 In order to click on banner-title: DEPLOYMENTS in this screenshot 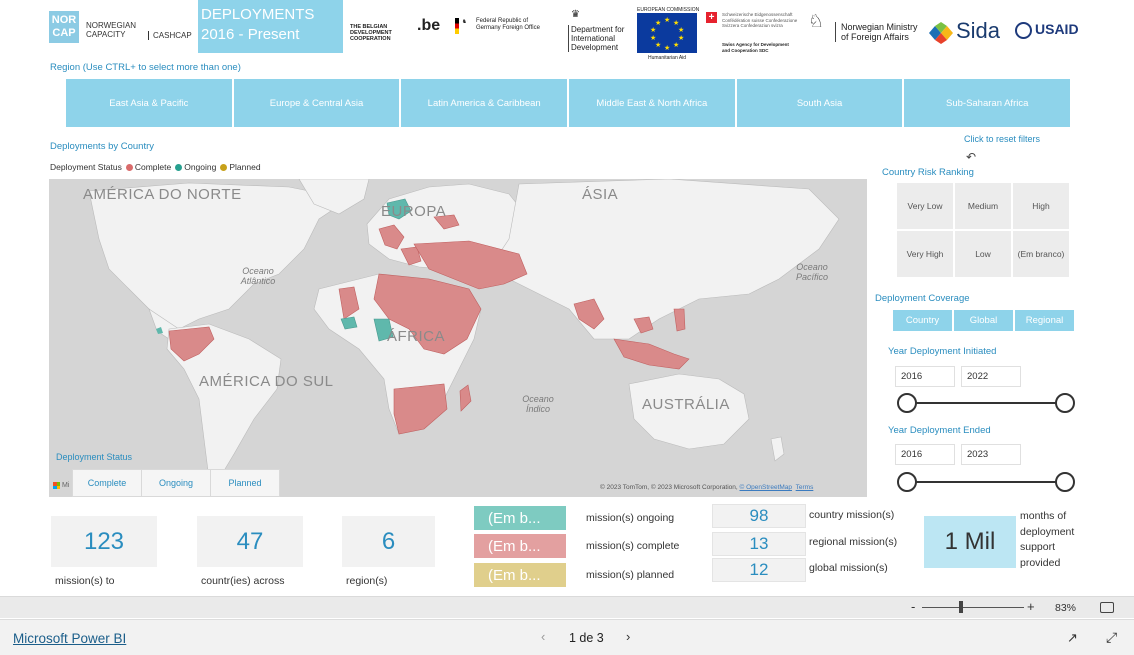, I will do `click(258, 14)`.